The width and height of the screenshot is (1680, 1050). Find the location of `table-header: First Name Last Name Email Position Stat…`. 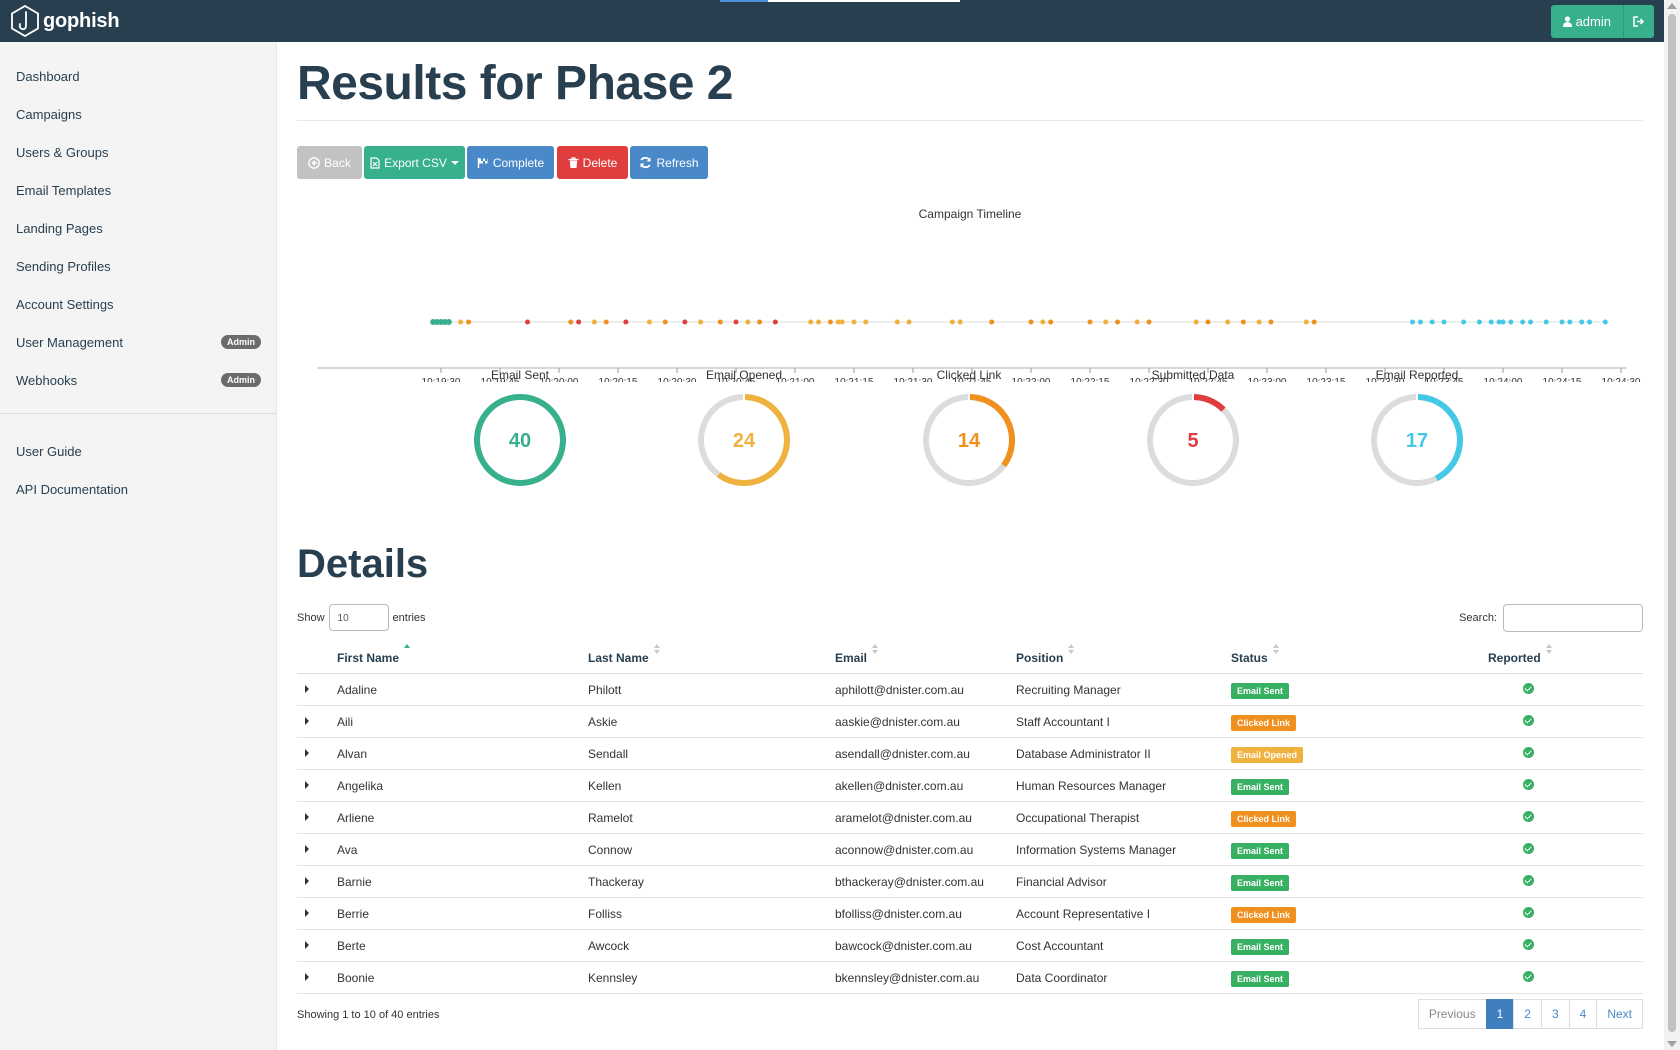

table-header: First Name Last Name Email Position Stat… is located at coordinates (970, 658).